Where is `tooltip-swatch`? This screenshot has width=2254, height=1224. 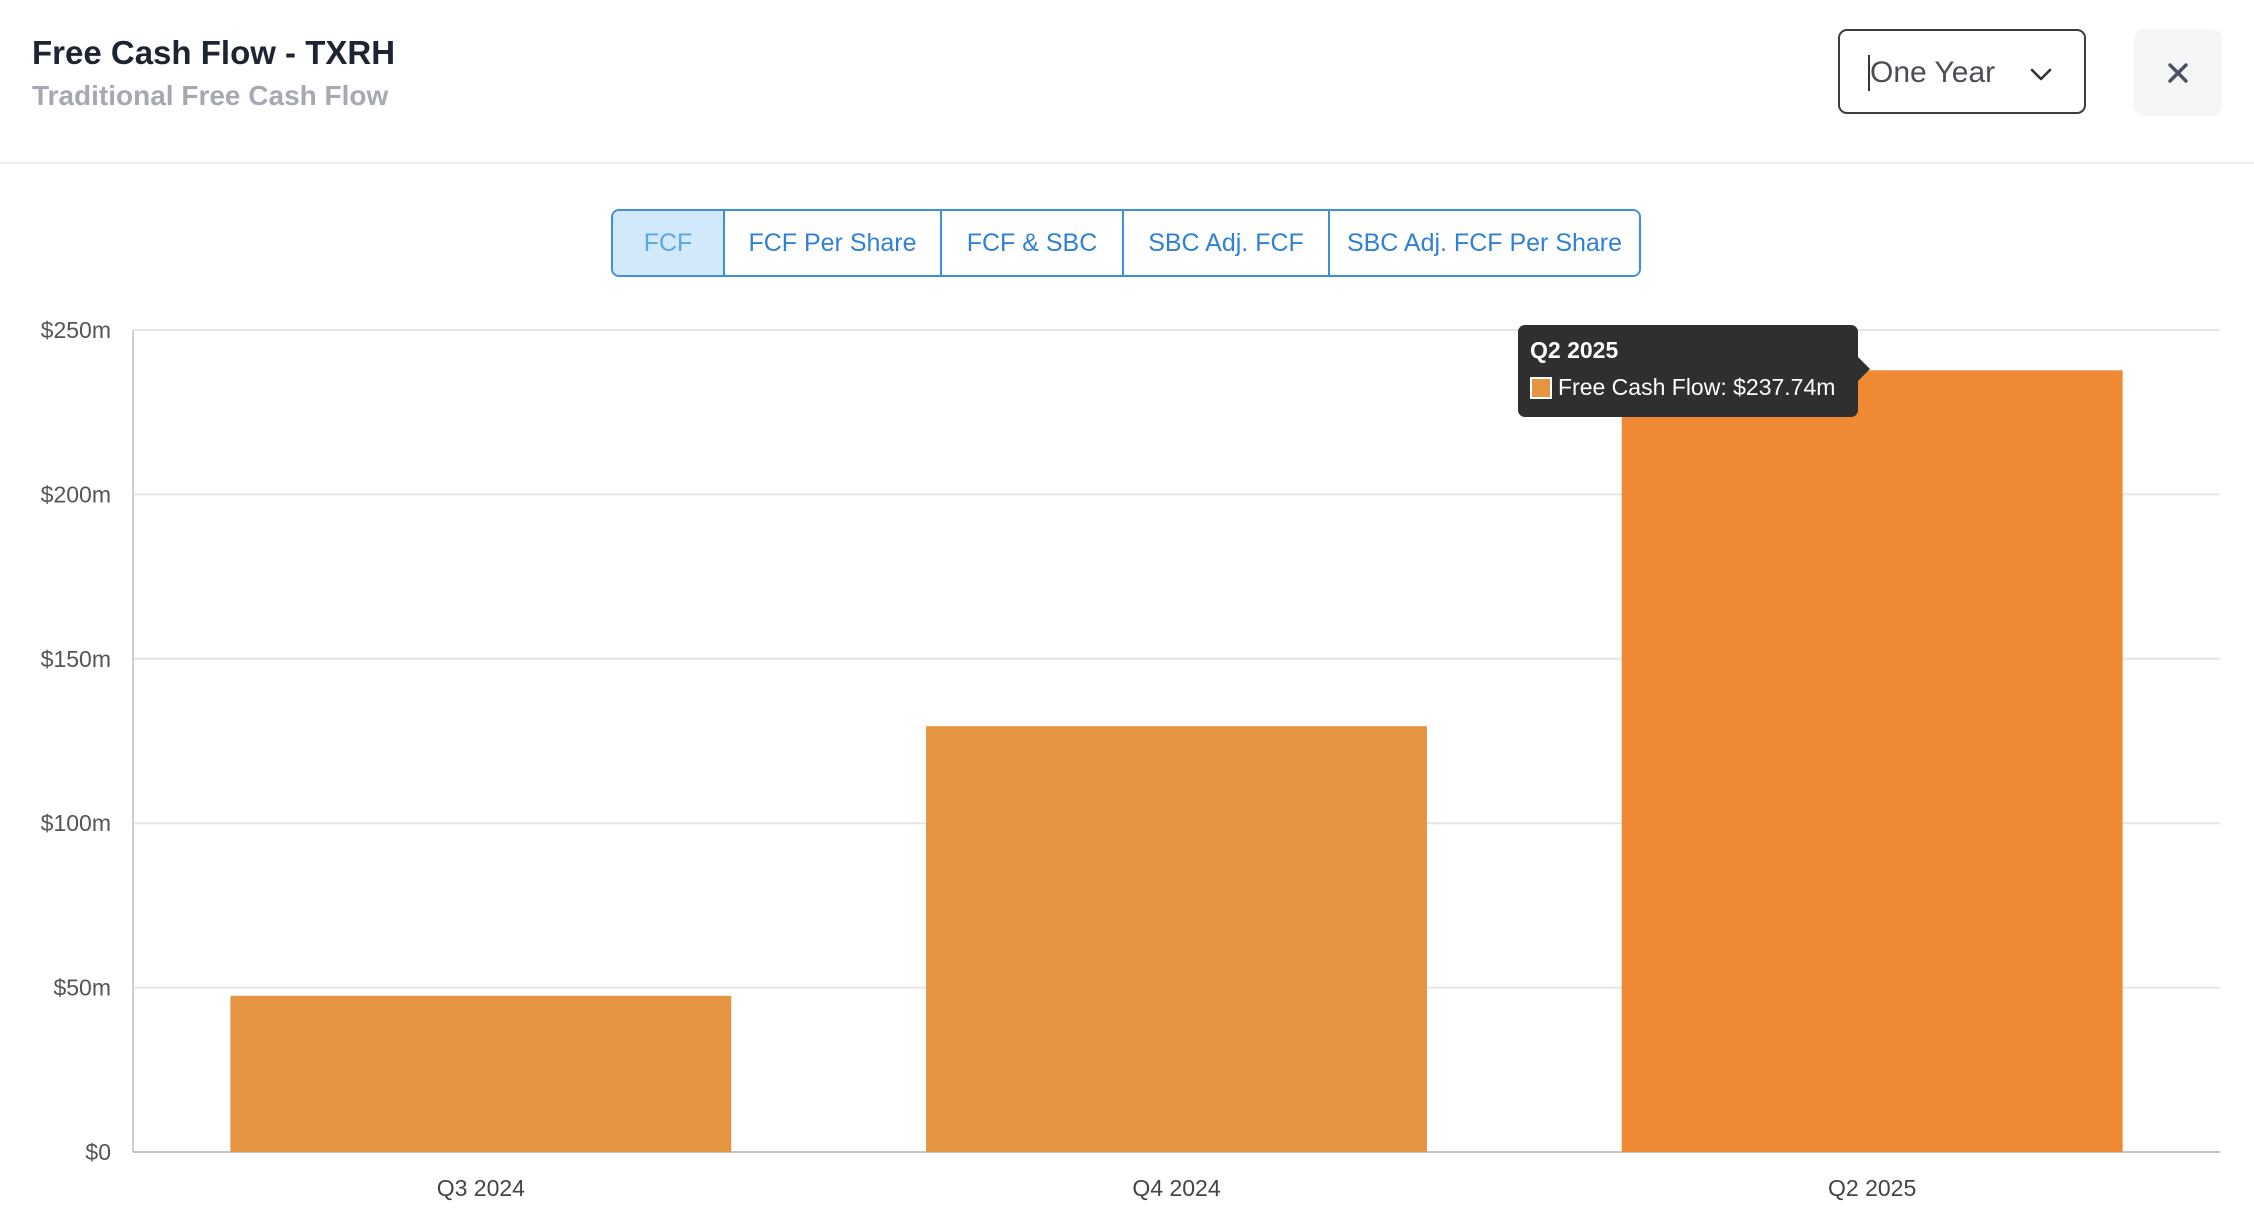 tooltip-swatch is located at coordinates (1541, 387).